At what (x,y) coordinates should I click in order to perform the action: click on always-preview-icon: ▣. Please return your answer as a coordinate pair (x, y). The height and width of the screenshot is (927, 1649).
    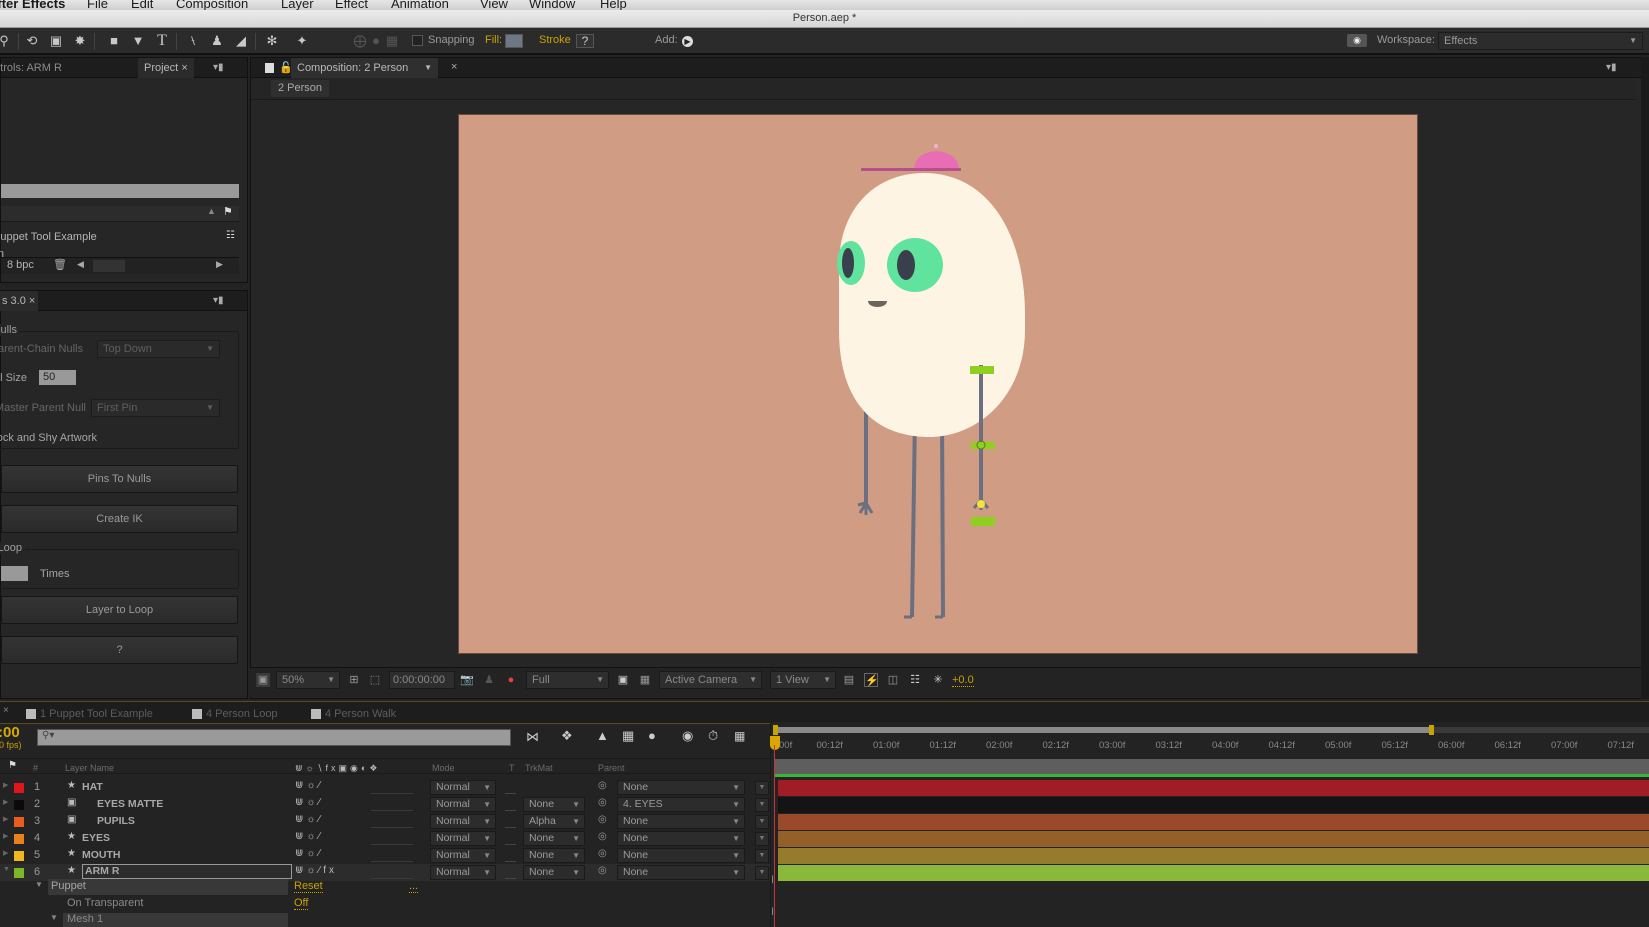
    Looking at the image, I should click on (263, 680).